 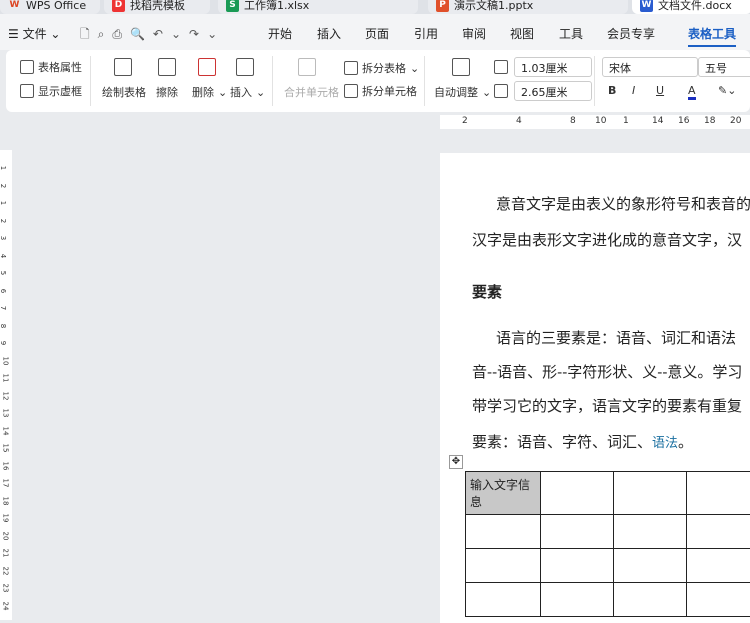 I want to click on ruler-tick-label: 21, so click(x=5, y=553).